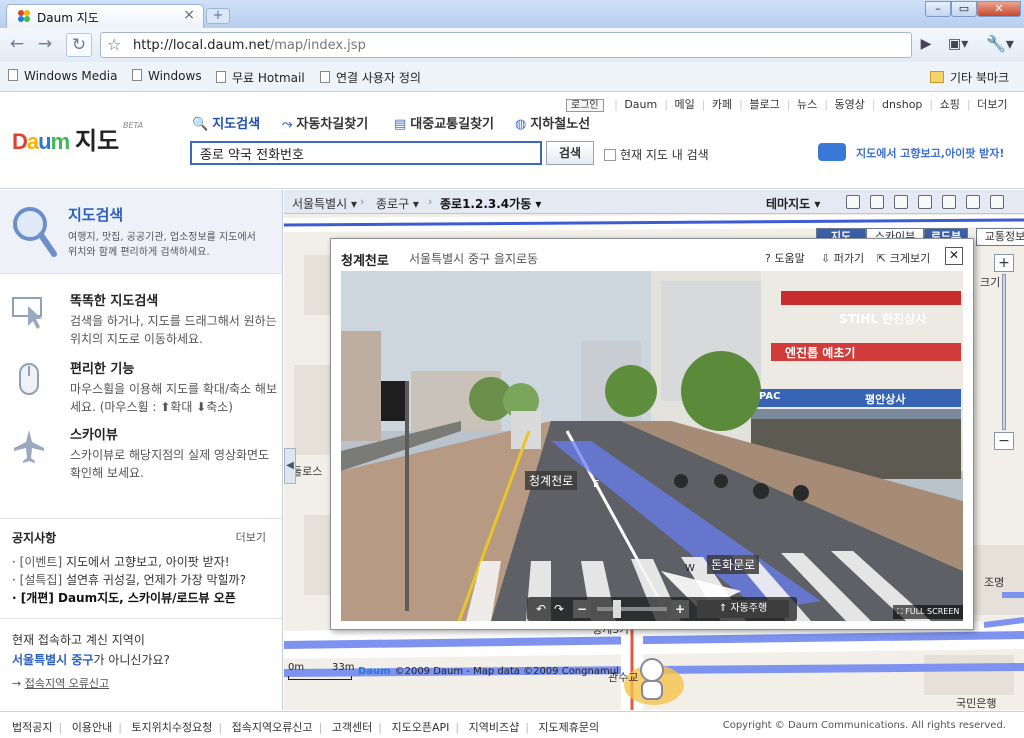 The height and width of the screenshot is (738, 1024). What do you see at coordinates (143, 598) in the screenshot?
I see `notice-item: · [개편] Daum지도, 스카이뷰/로드뷰 오픈` at bounding box center [143, 598].